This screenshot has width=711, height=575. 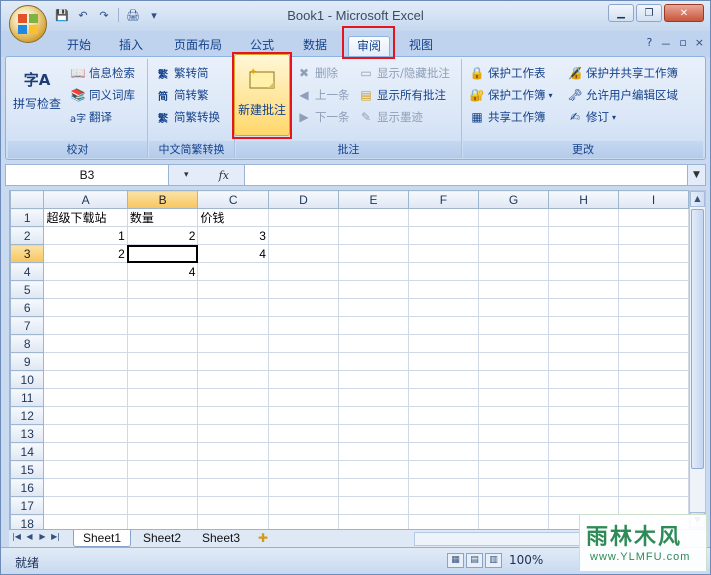 What do you see at coordinates (653, 397) in the screenshot?
I see `cell-I11` at bounding box center [653, 397].